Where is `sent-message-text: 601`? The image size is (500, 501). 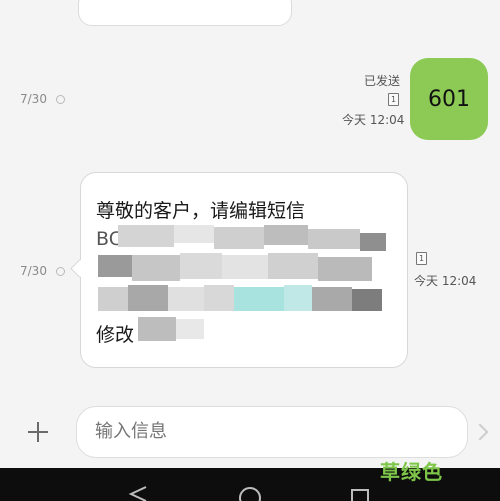 sent-message-text: 601 is located at coordinates (449, 99).